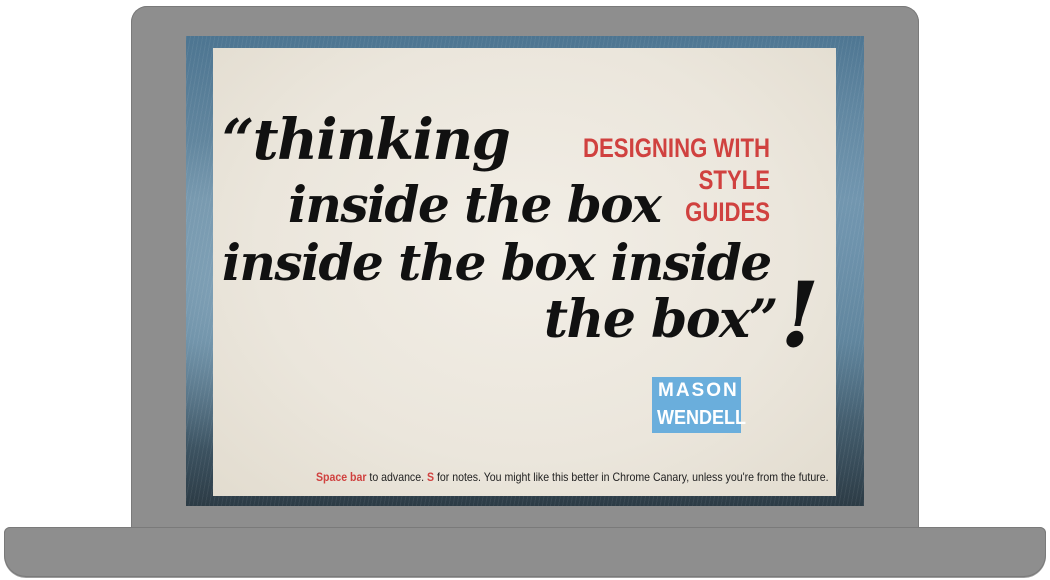  What do you see at coordinates (661, 319) in the screenshot?
I see `quote-line-4: the box”` at bounding box center [661, 319].